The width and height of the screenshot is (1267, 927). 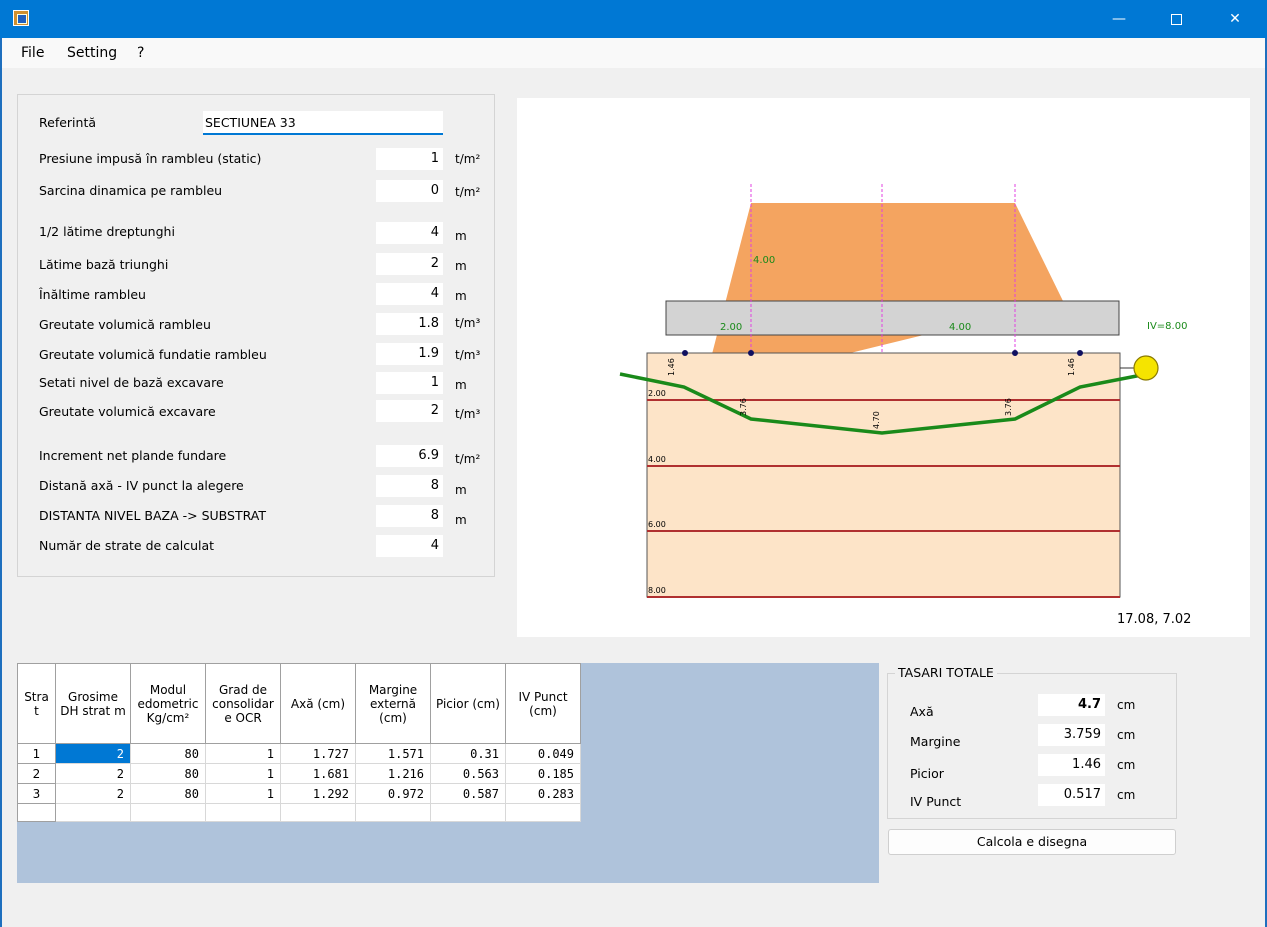 I want to click on table-cell: 1.216, so click(x=393, y=773).